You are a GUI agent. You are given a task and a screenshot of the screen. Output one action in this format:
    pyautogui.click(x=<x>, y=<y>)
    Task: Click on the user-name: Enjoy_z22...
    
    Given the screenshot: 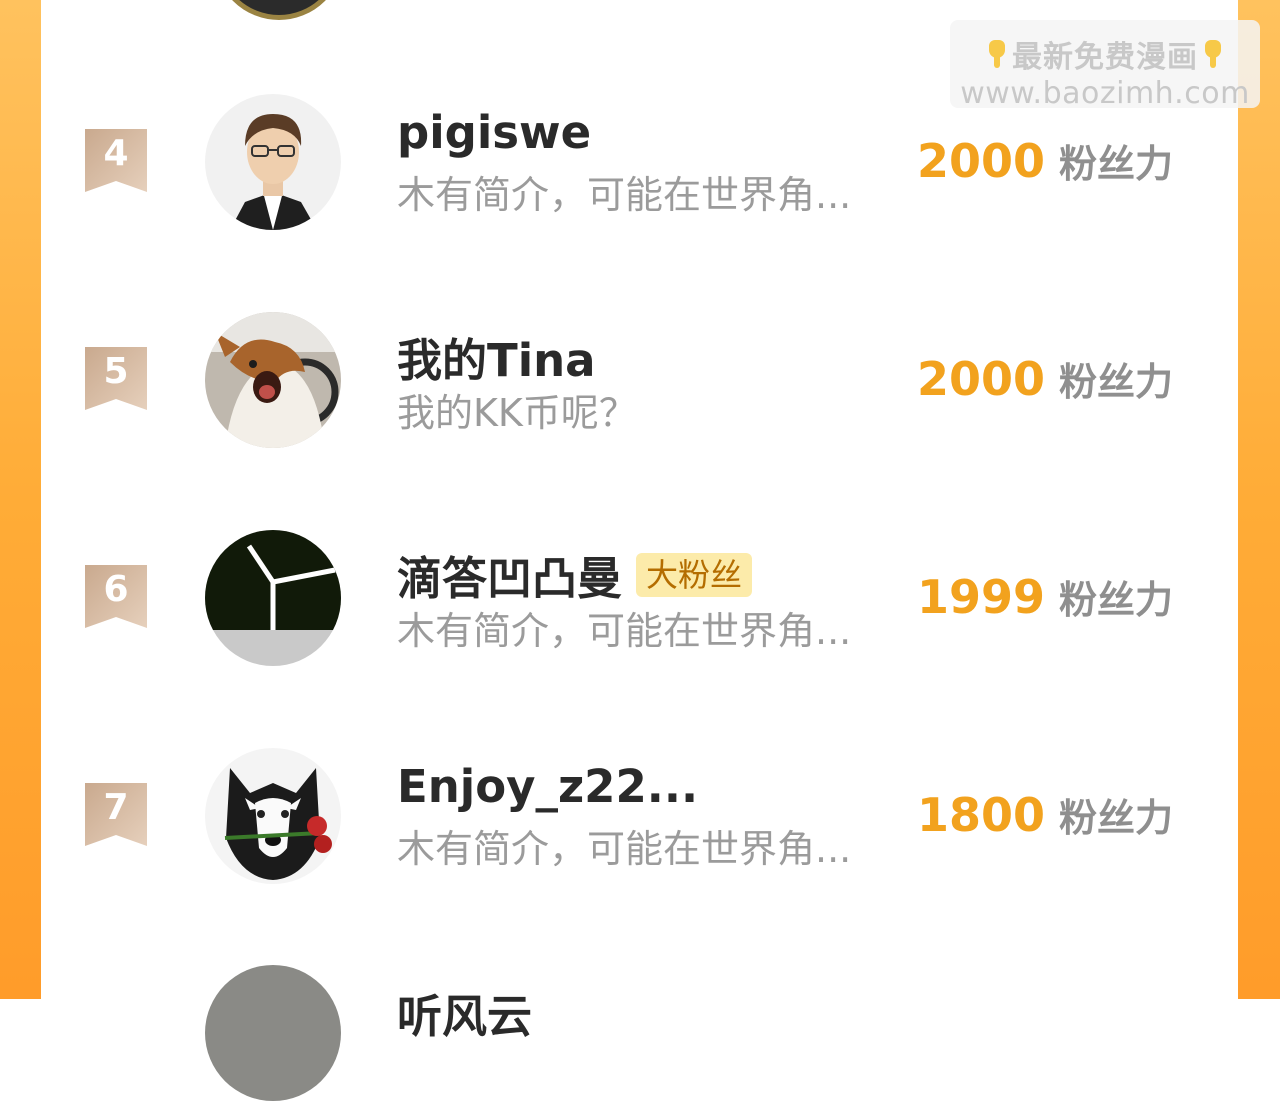 What is the action you would take?
    pyautogui.click(x=547, y=786)
    